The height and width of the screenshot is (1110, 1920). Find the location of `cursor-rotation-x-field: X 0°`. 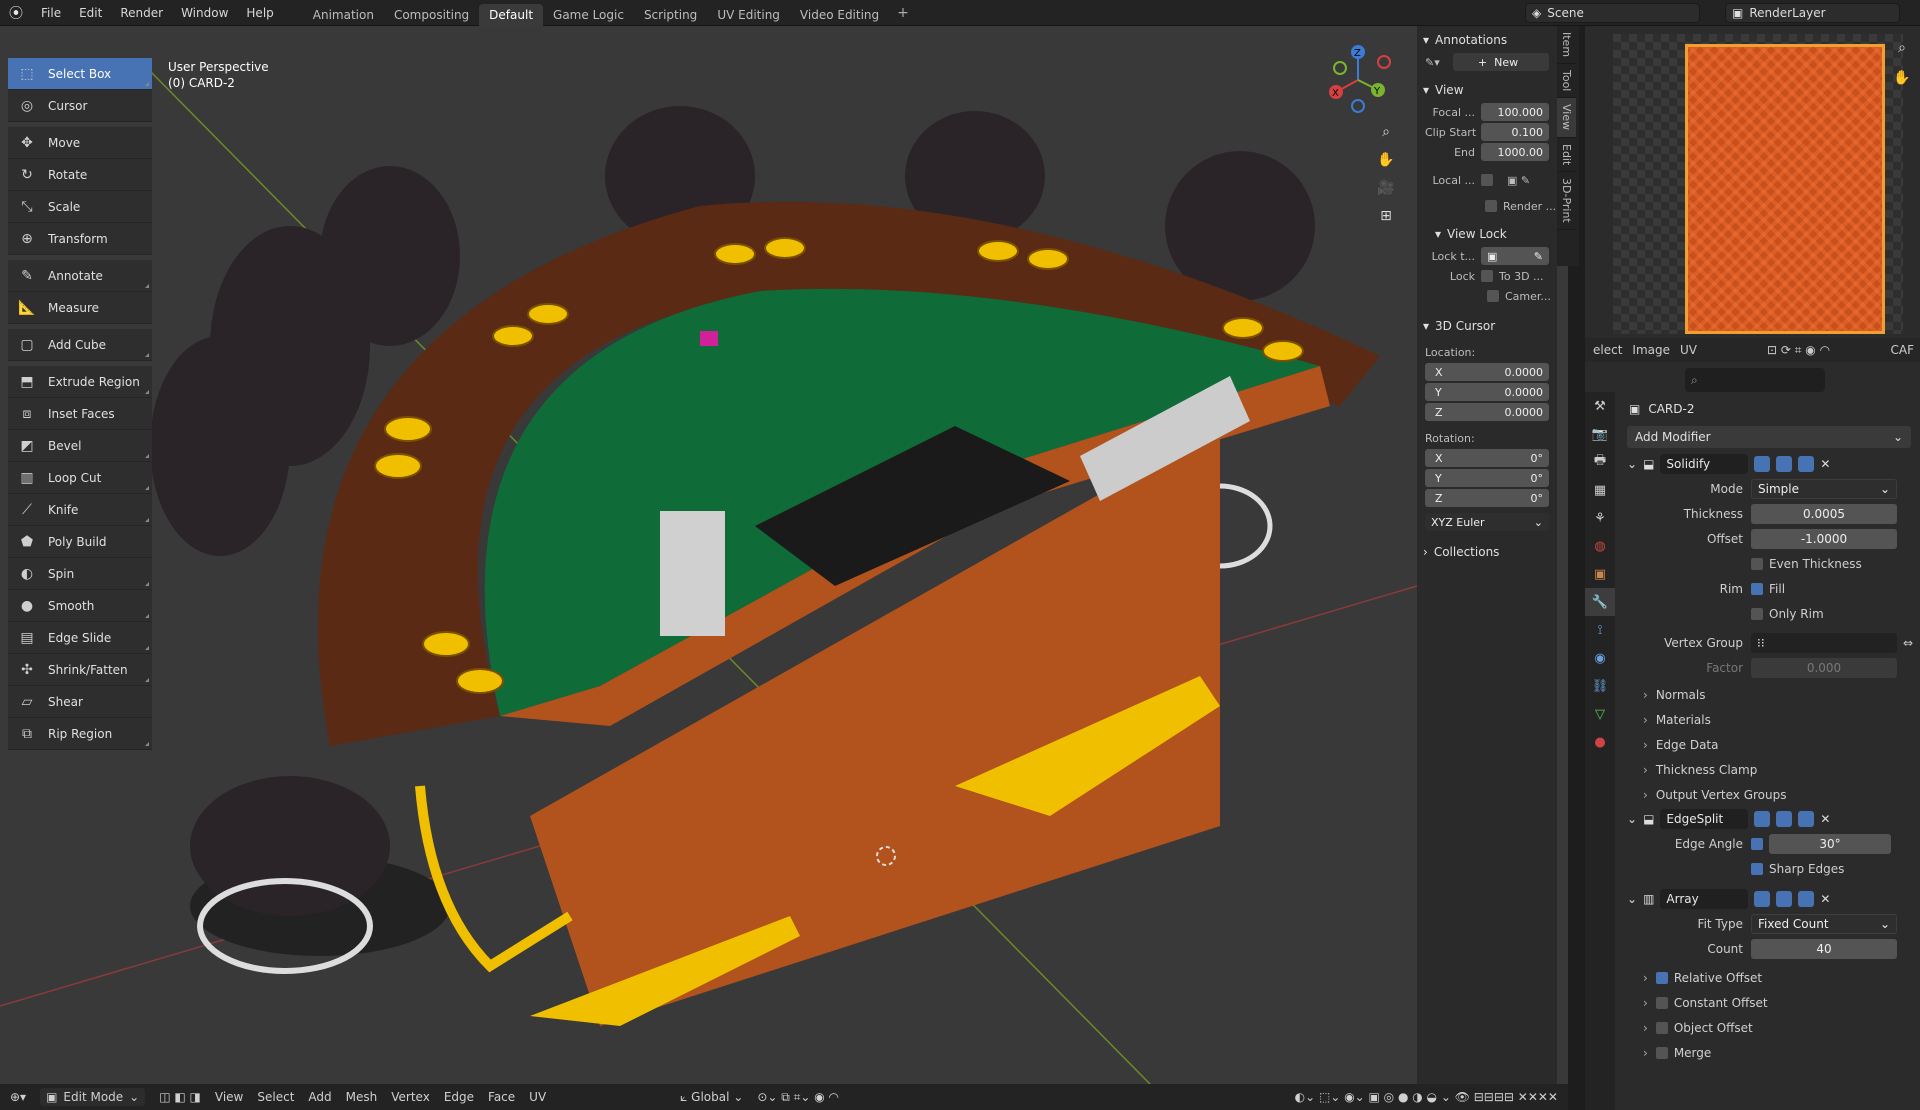

cursor-rotation-x-field: X 0° is located at coordinates (1487, 458).